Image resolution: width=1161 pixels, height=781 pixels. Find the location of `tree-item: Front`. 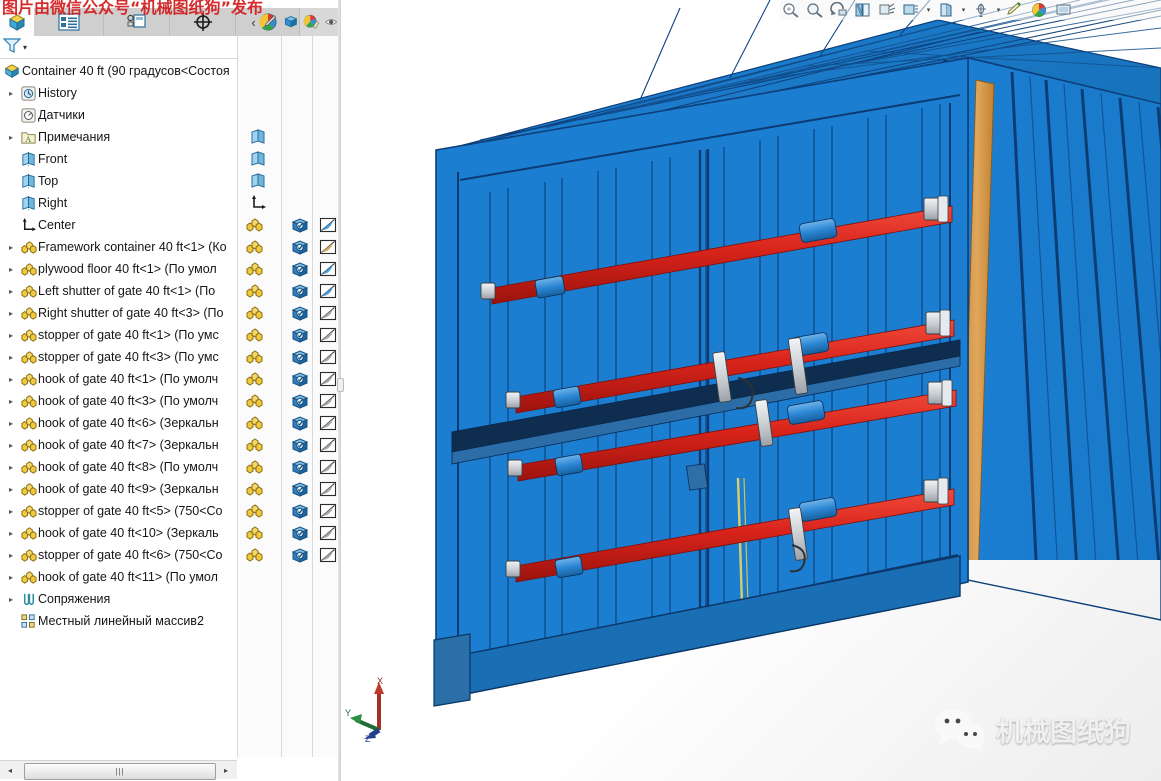

tree-item: Front is located at coordinates (118, 159).